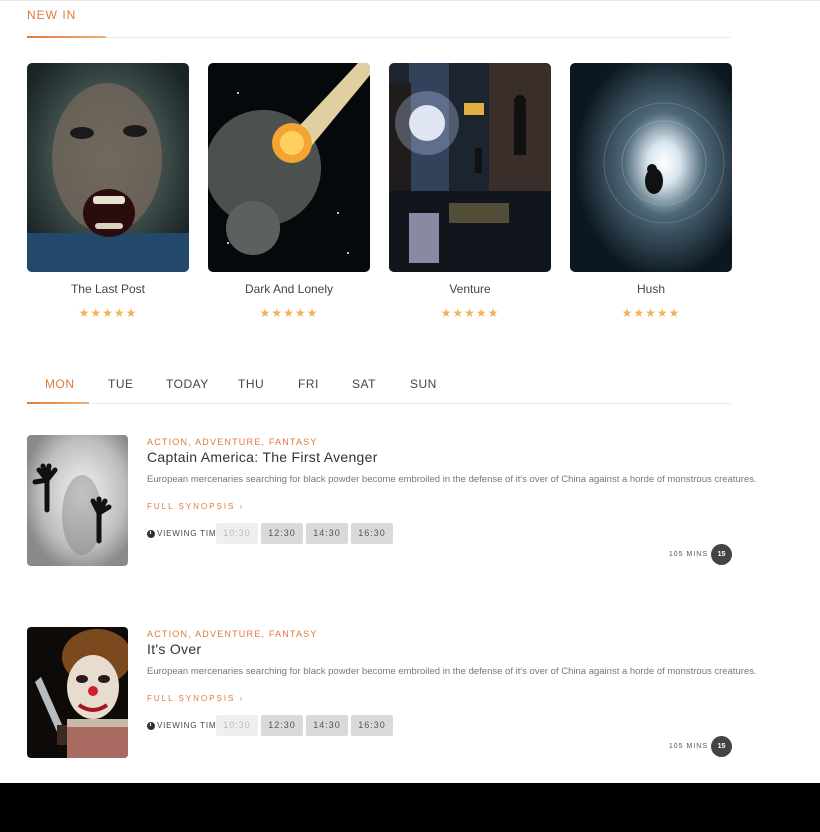  What do you see at coordinates (308, 384) in the screenshot?
I see `tab-fri: FRI` at bounding box center [308, 384].